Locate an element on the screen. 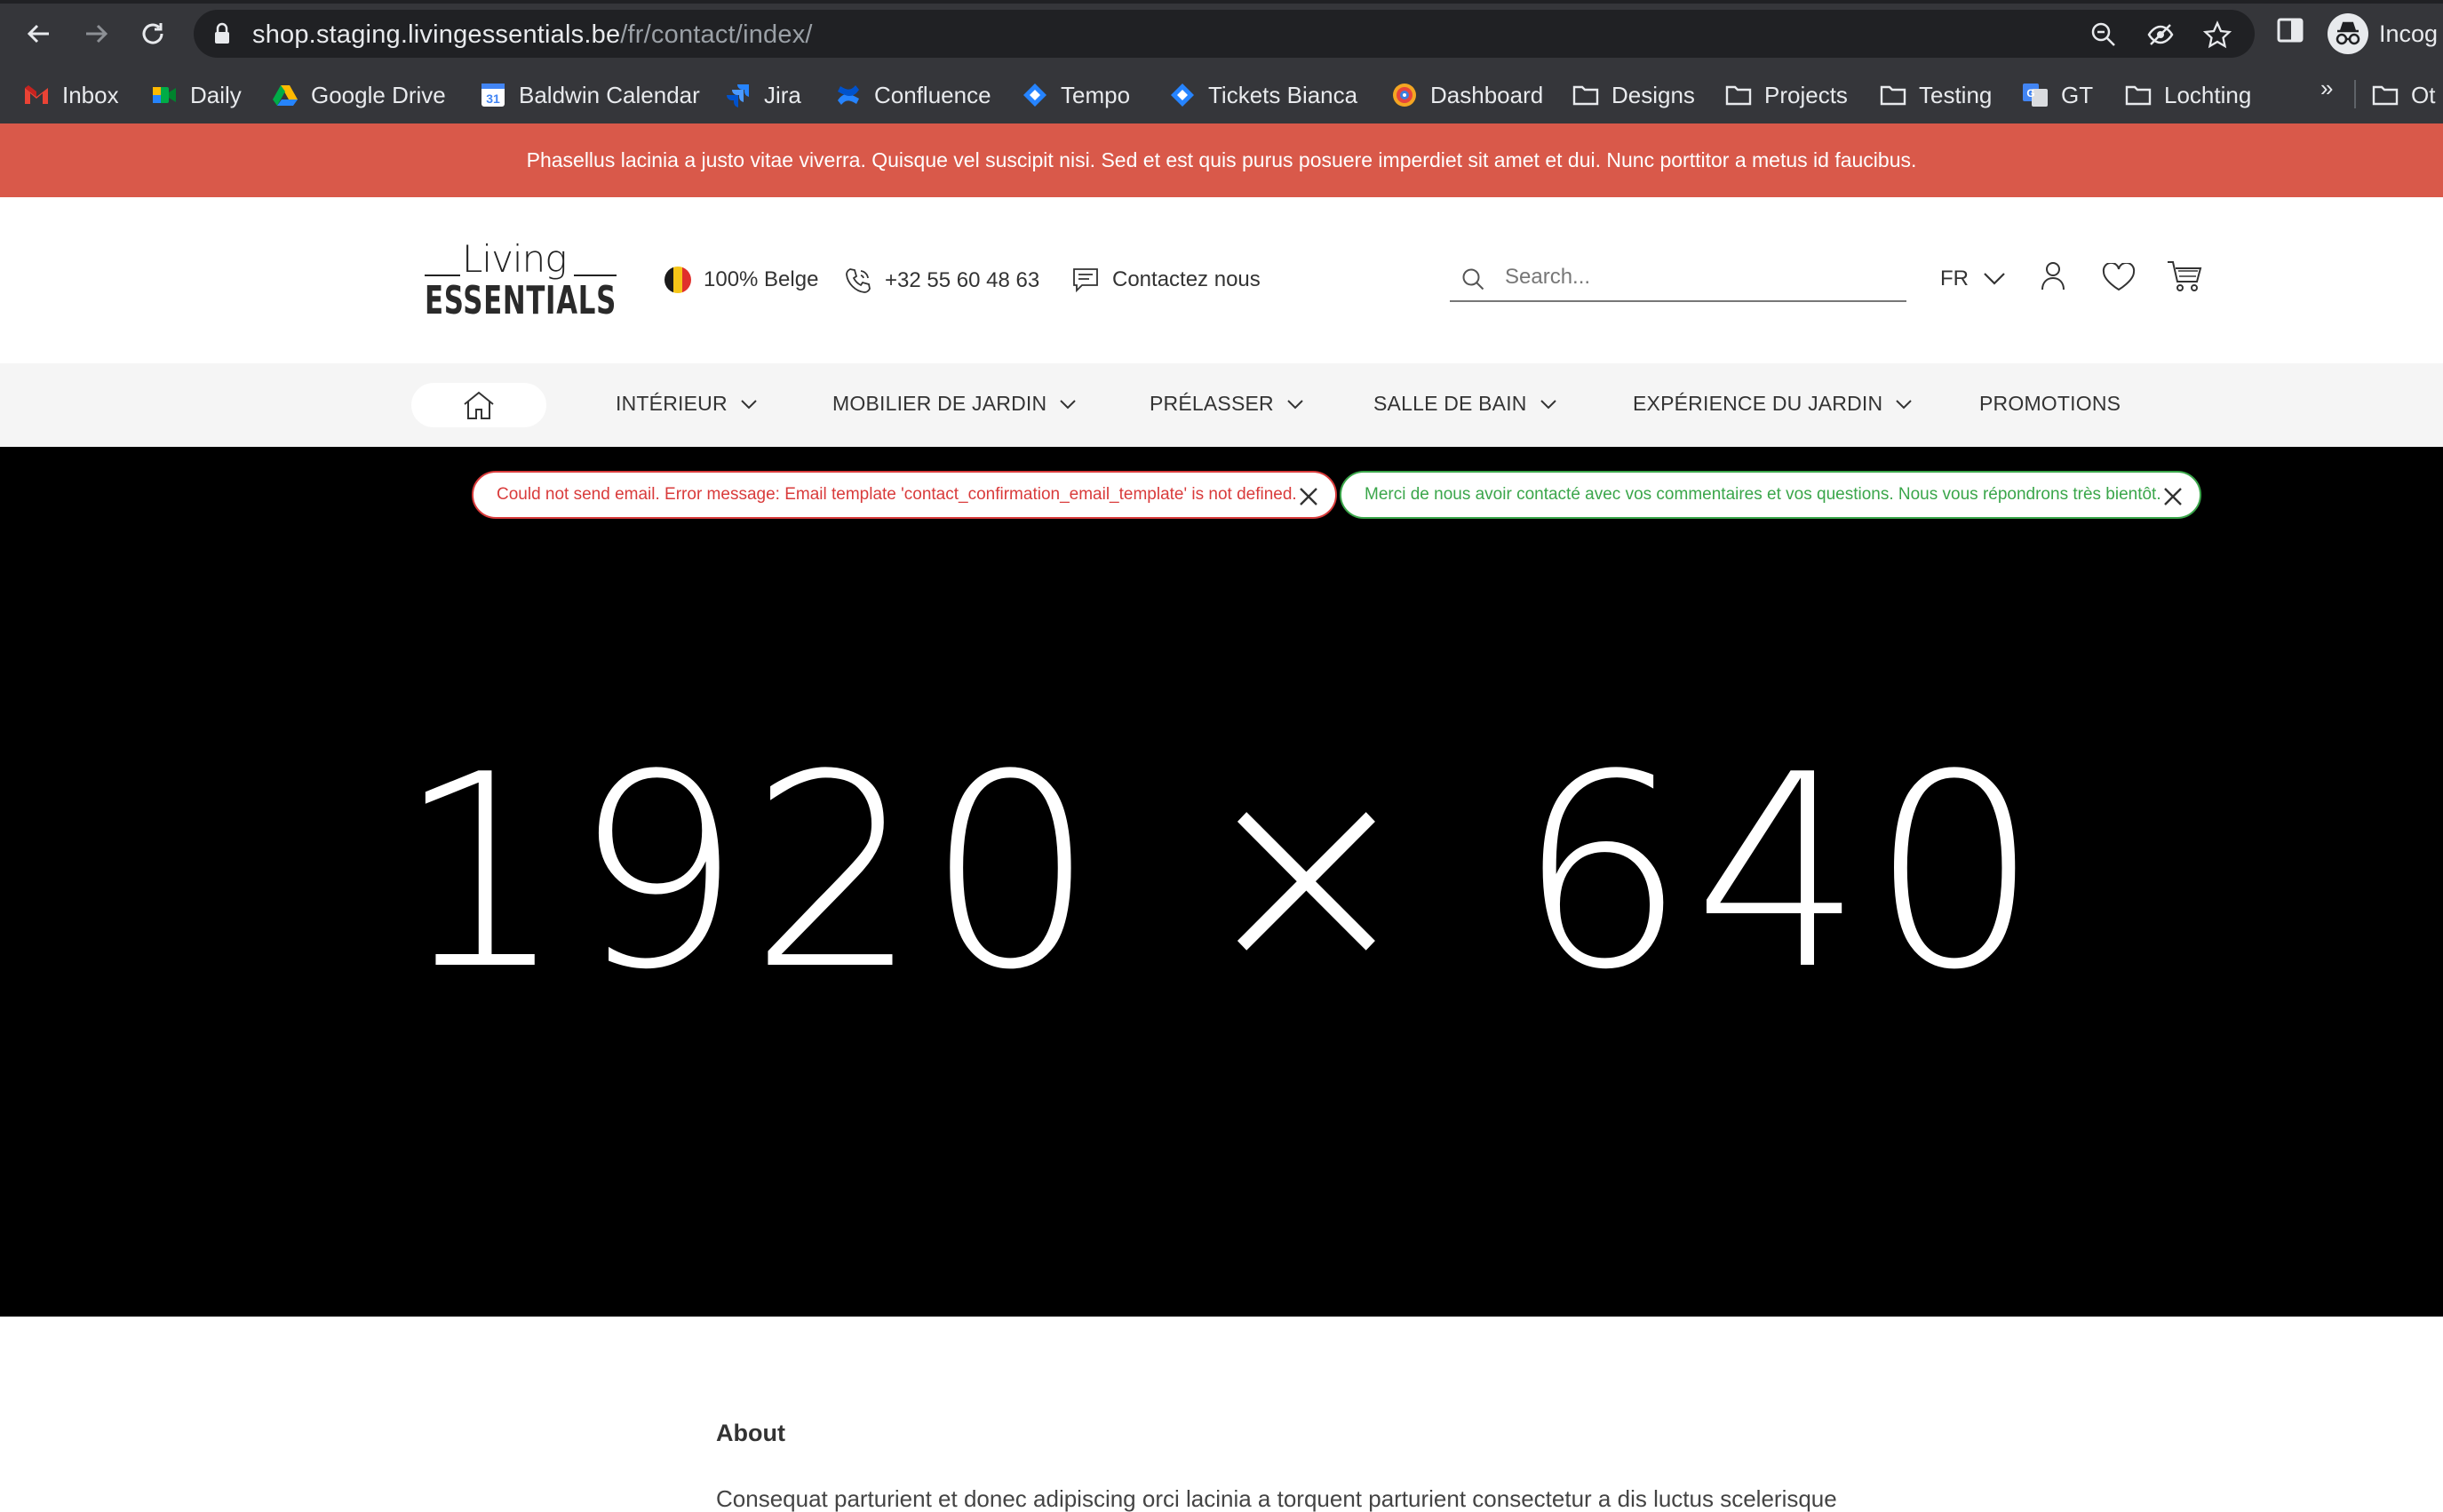  logo-line-right is located at coordinates (595, 275).